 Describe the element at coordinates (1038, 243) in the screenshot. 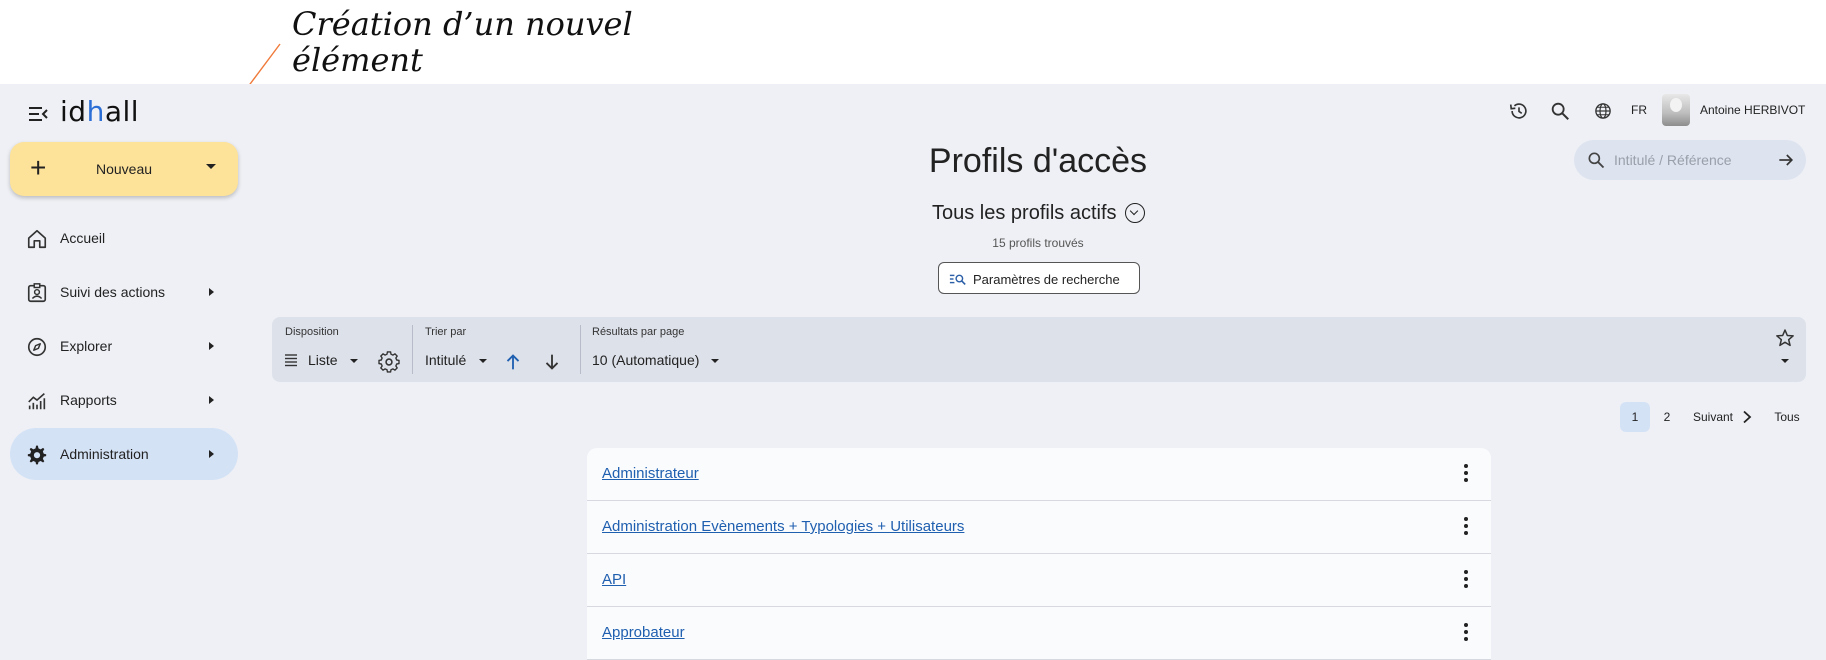

I see `results-count: 15 profils trouvés` at that location.